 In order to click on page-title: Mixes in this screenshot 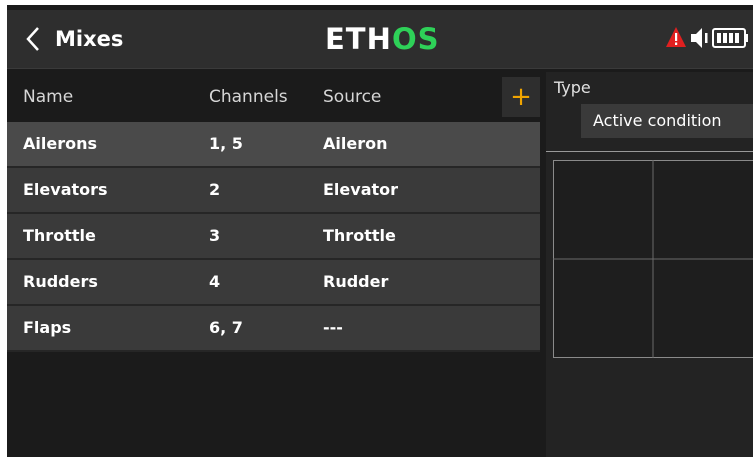, I will do `click(89, 39)`.